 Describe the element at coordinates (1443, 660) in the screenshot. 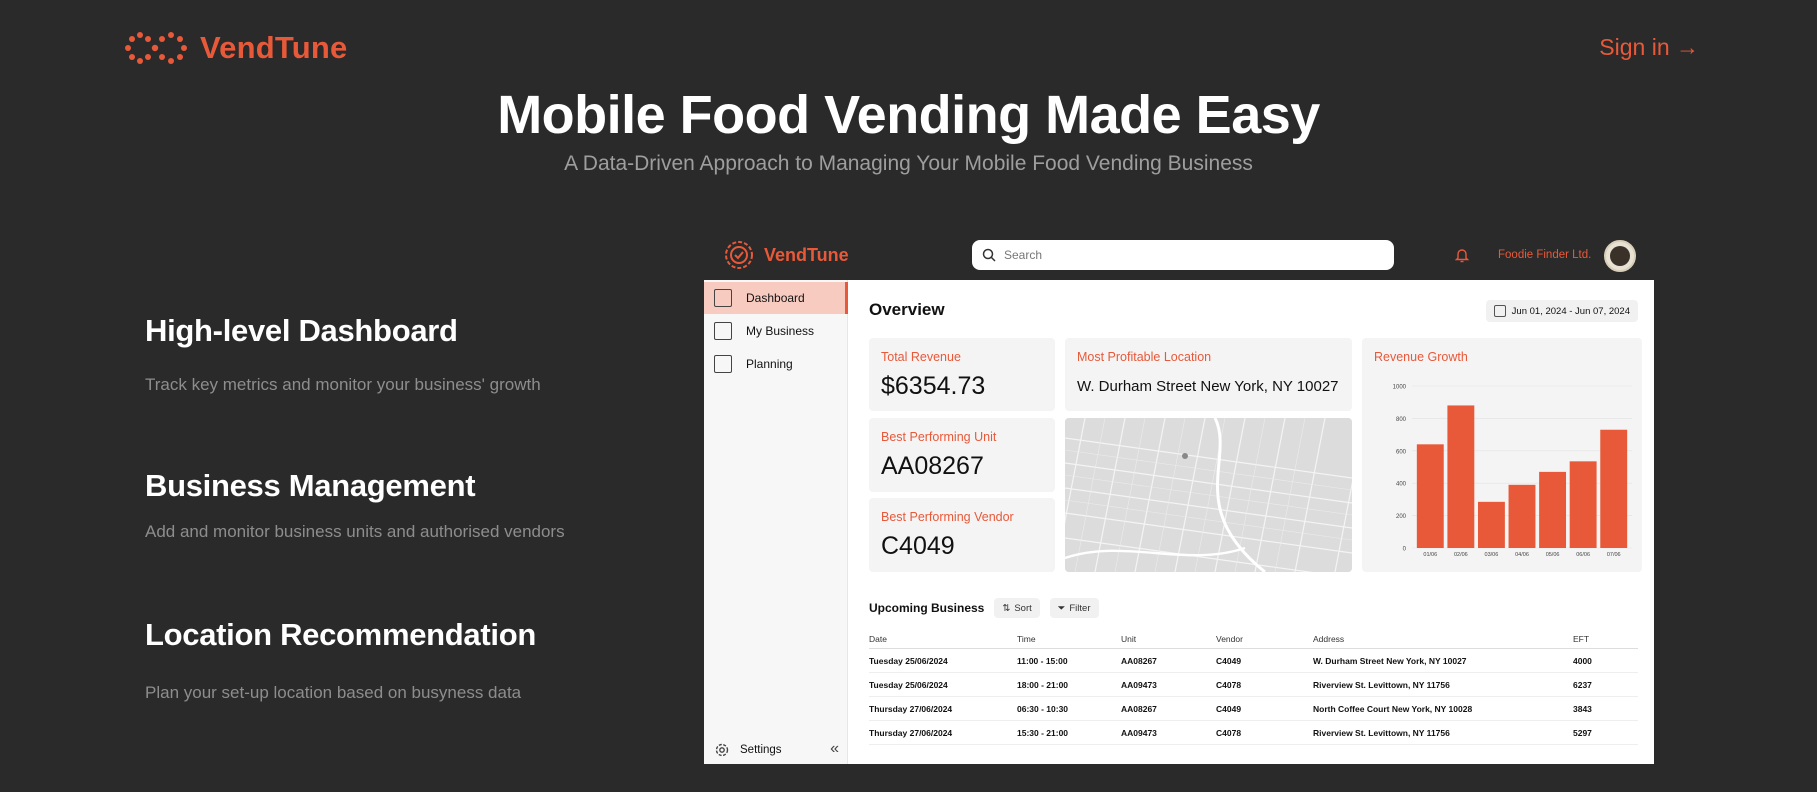

I see `cell-address: W. Durham Street New York, NY 10027` at that location.